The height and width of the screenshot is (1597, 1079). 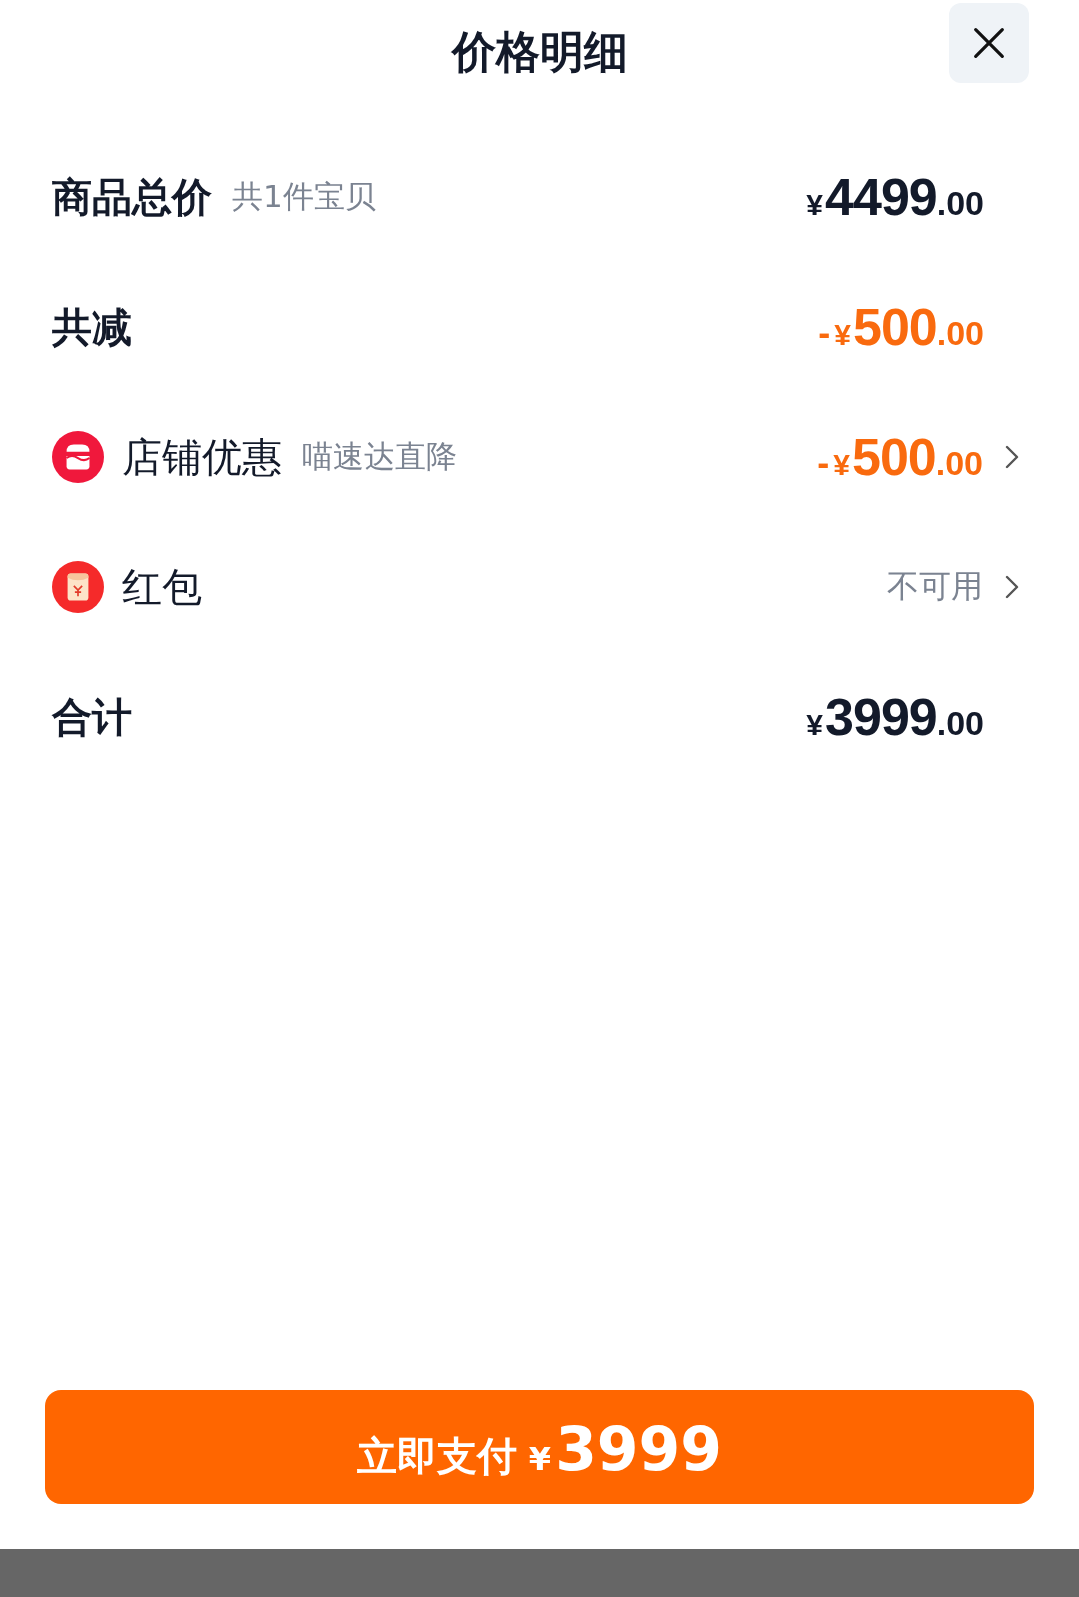 I want to click on row-note: 喵速达直降, so click(x=379, y=456).